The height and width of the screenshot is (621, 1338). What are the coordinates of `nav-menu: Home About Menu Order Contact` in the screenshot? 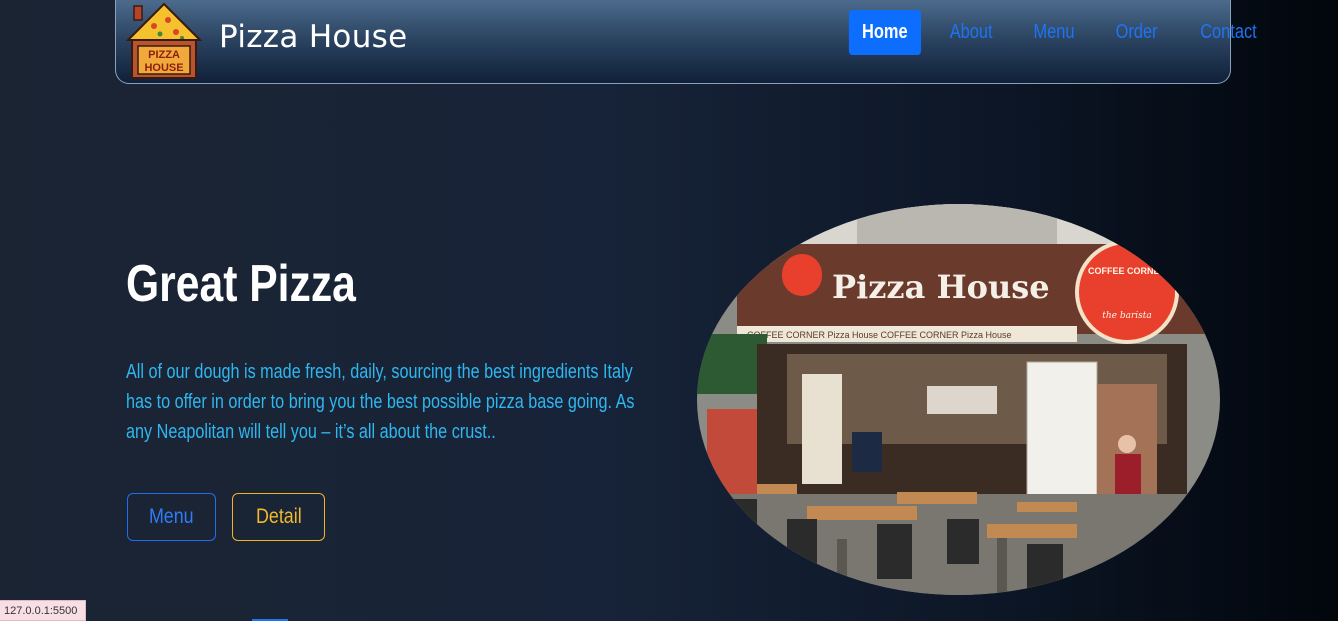 It's located at (1060, 32).